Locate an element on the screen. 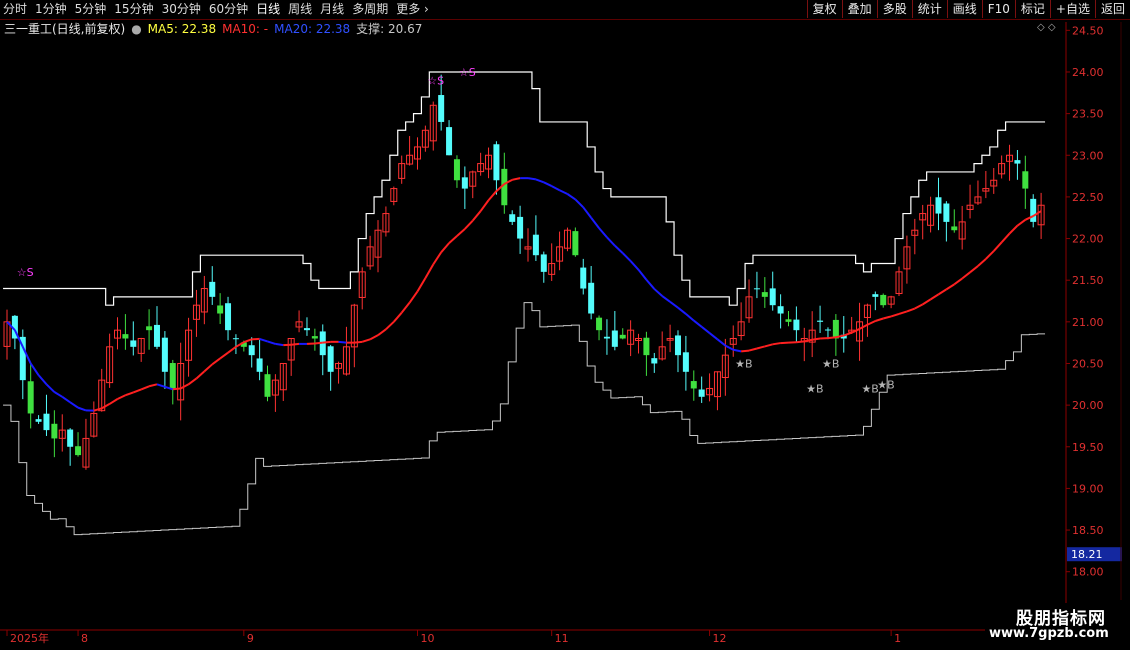 The height and width of the screenshot is (650, 1130). signal-0: ☆S is located at coordinates (25, 272).